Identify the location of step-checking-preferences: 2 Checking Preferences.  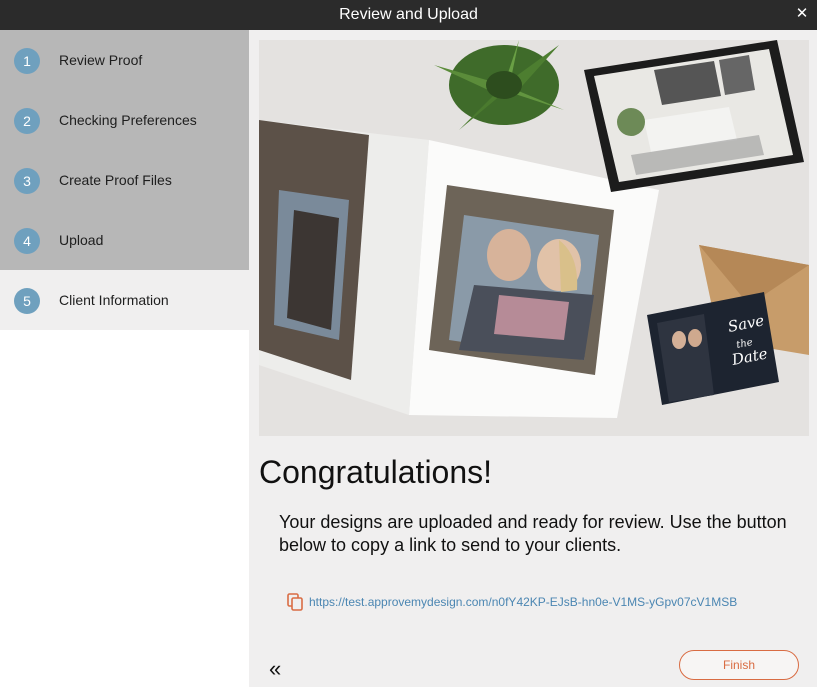
(124, 120).